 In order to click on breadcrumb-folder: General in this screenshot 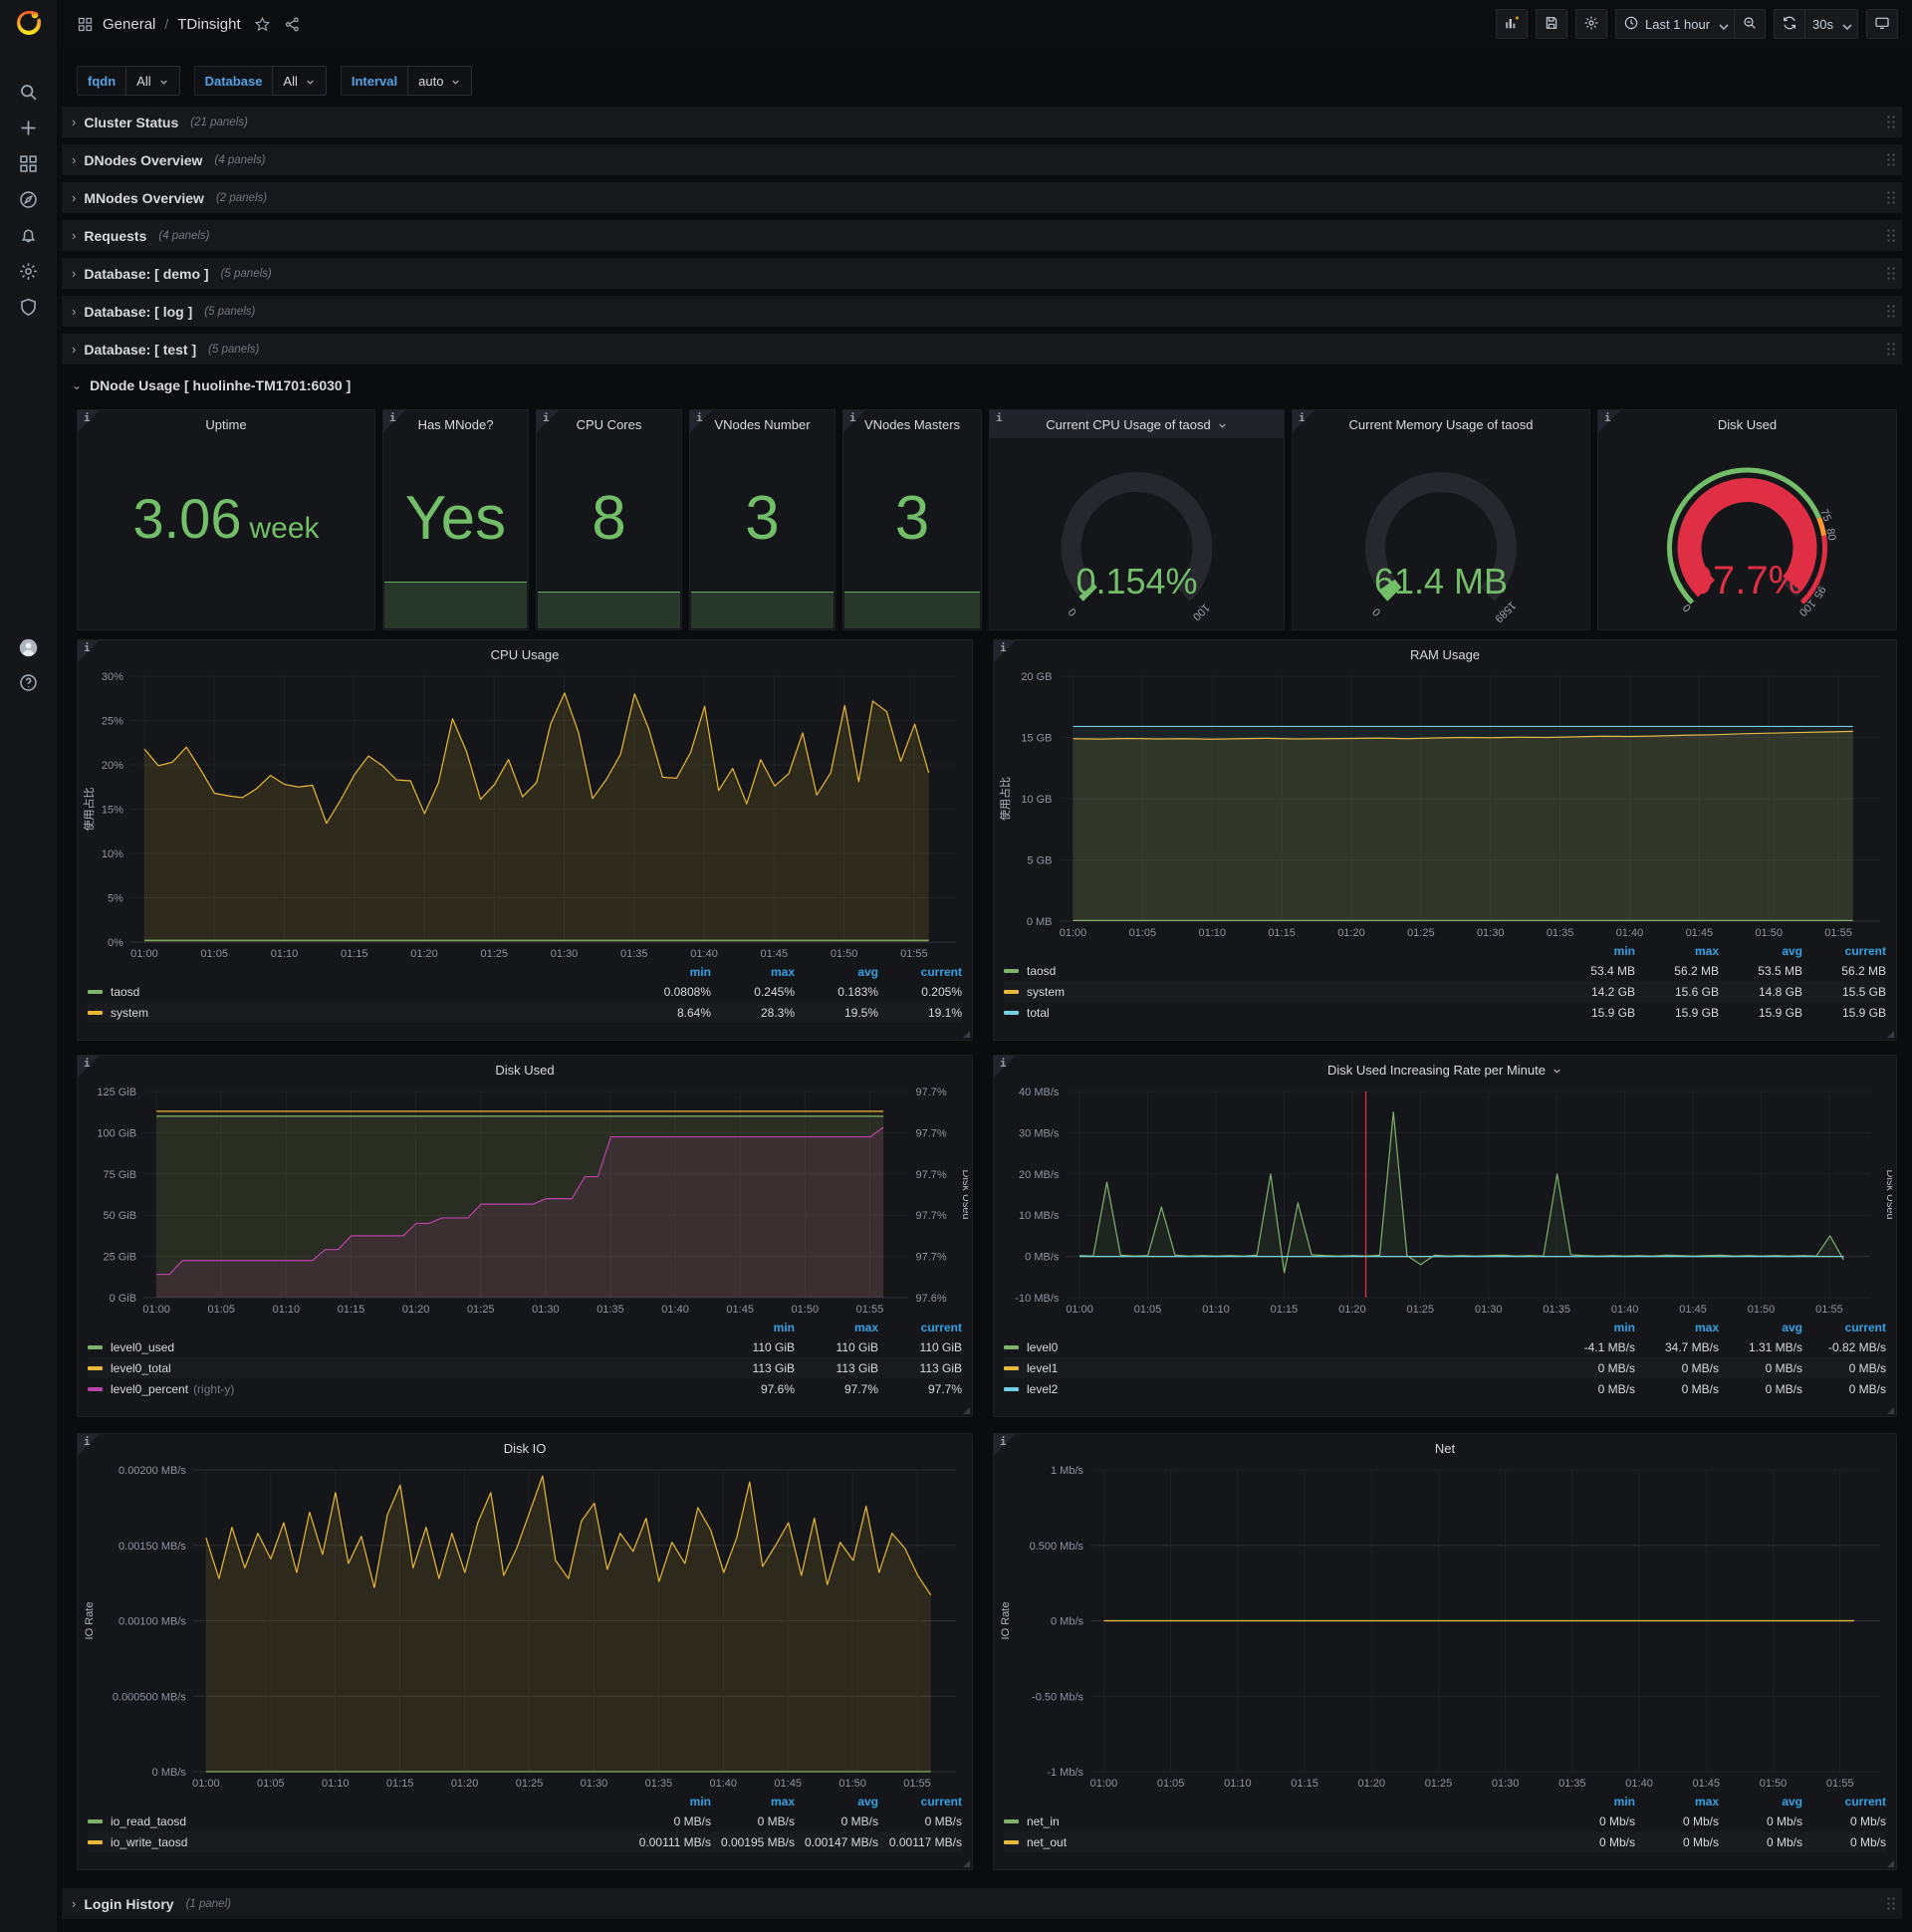, I will do `click(129, 24)`.